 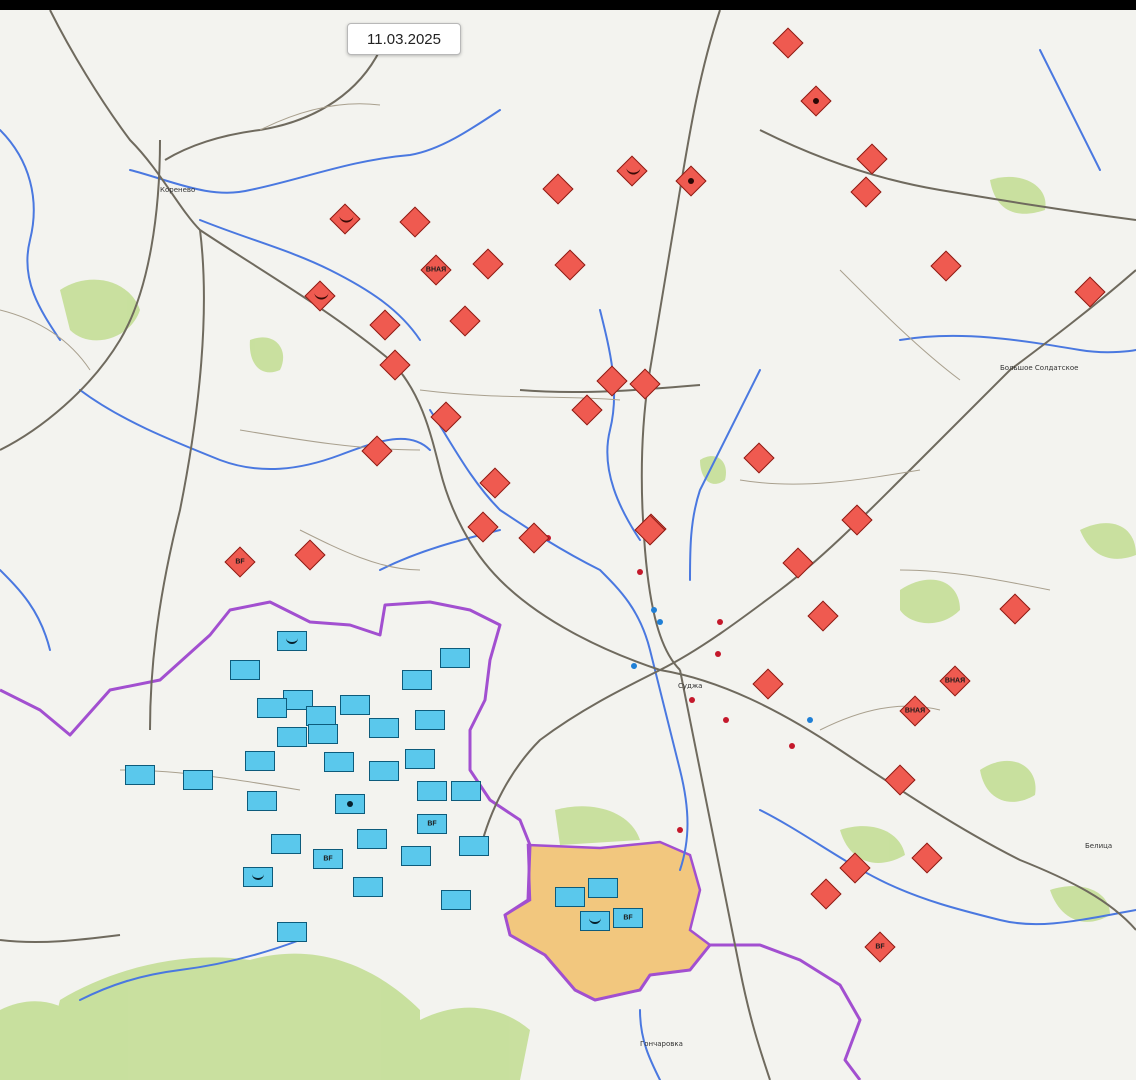 What do you see at coordinates (1099, 846) in the screenshot?
I see `town-label: Белица` at bounding box center [1099, 846].